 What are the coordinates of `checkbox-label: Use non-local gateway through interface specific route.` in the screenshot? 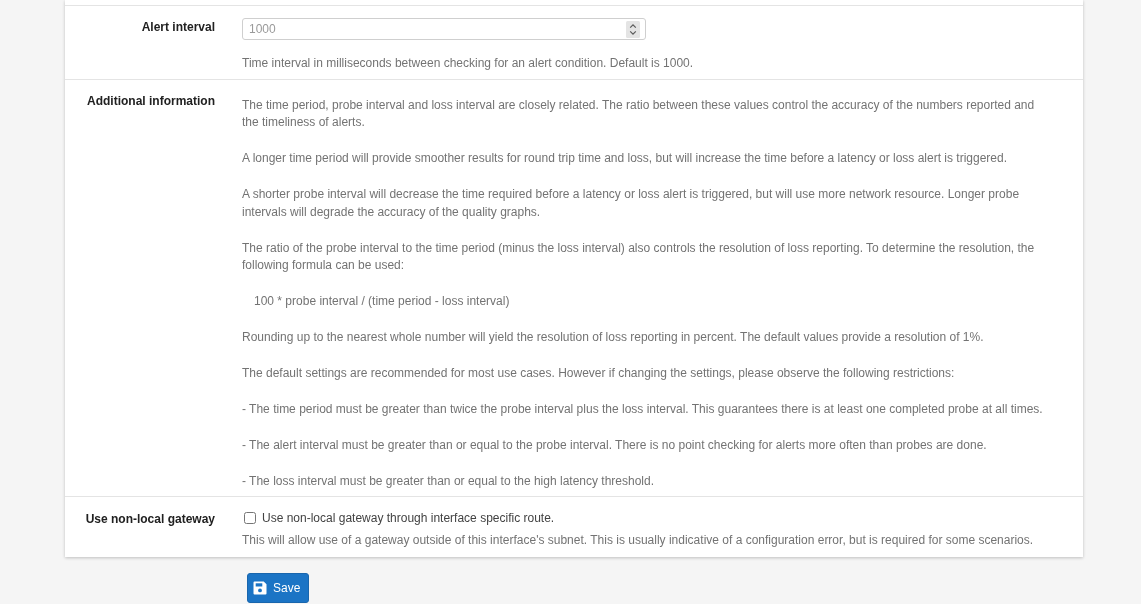 It's located at (408, 518).